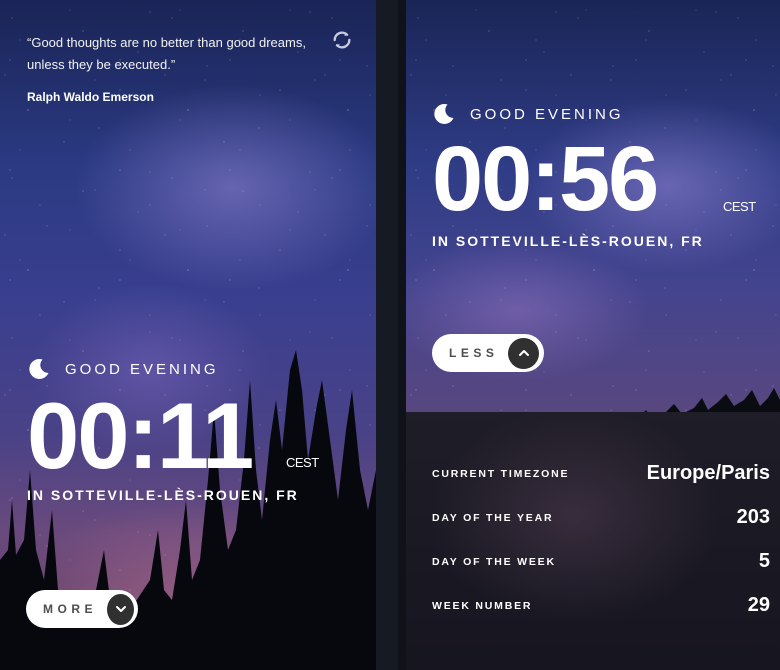  What do you see at coordinates (482, 605) in the screenshot?
I see `detail-label: WEEK NUMBER` at bounding box center [482, 605].